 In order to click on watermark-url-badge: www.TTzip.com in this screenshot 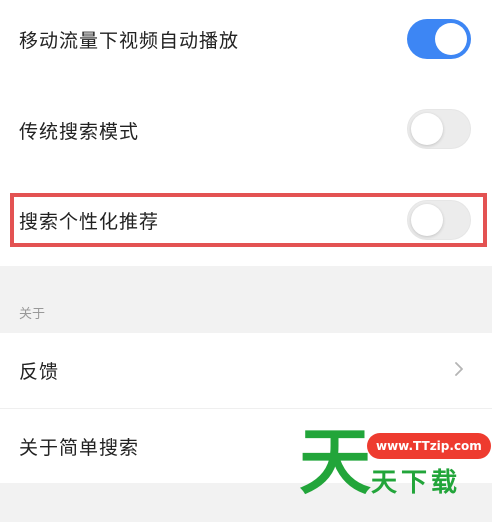, I will do `click(429, 446)`.